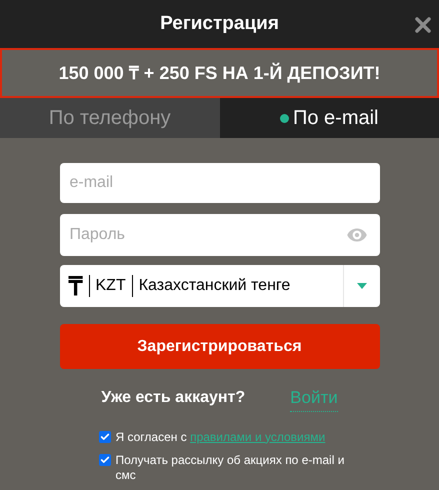 This screenshot has height=490, width=439. What do you see at coordinates (110, 118) in the screenshot?
I see `tab: По телефону` at bounding box center [110, 118].